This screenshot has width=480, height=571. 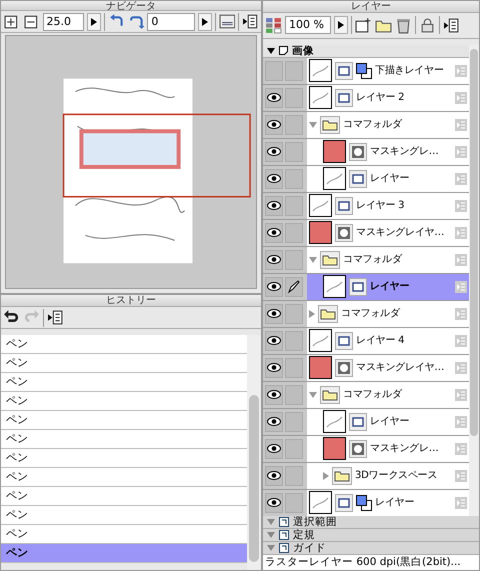 What do you see at coordinates (380, 341) in the screenshot?
I see `layer-name: レイヤー 4` at bounding box center [380, 341].